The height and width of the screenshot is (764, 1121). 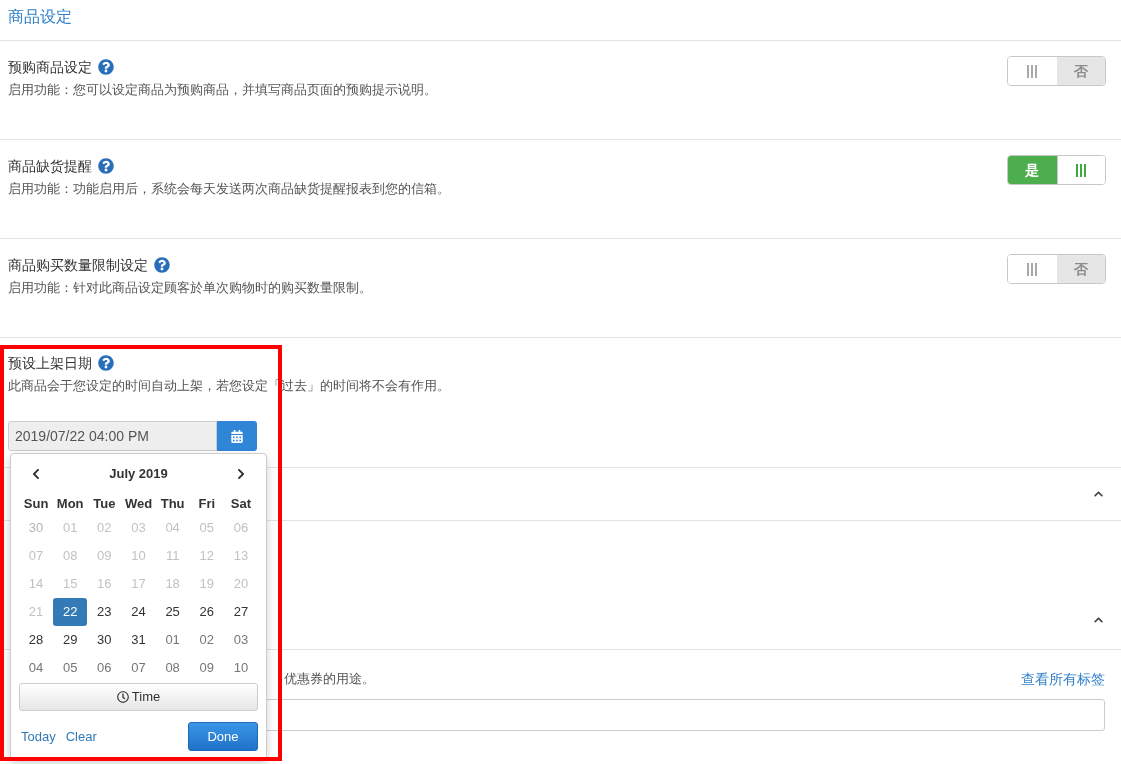 I want to click on page-title: 商品设定, so click(x=40, y=17).